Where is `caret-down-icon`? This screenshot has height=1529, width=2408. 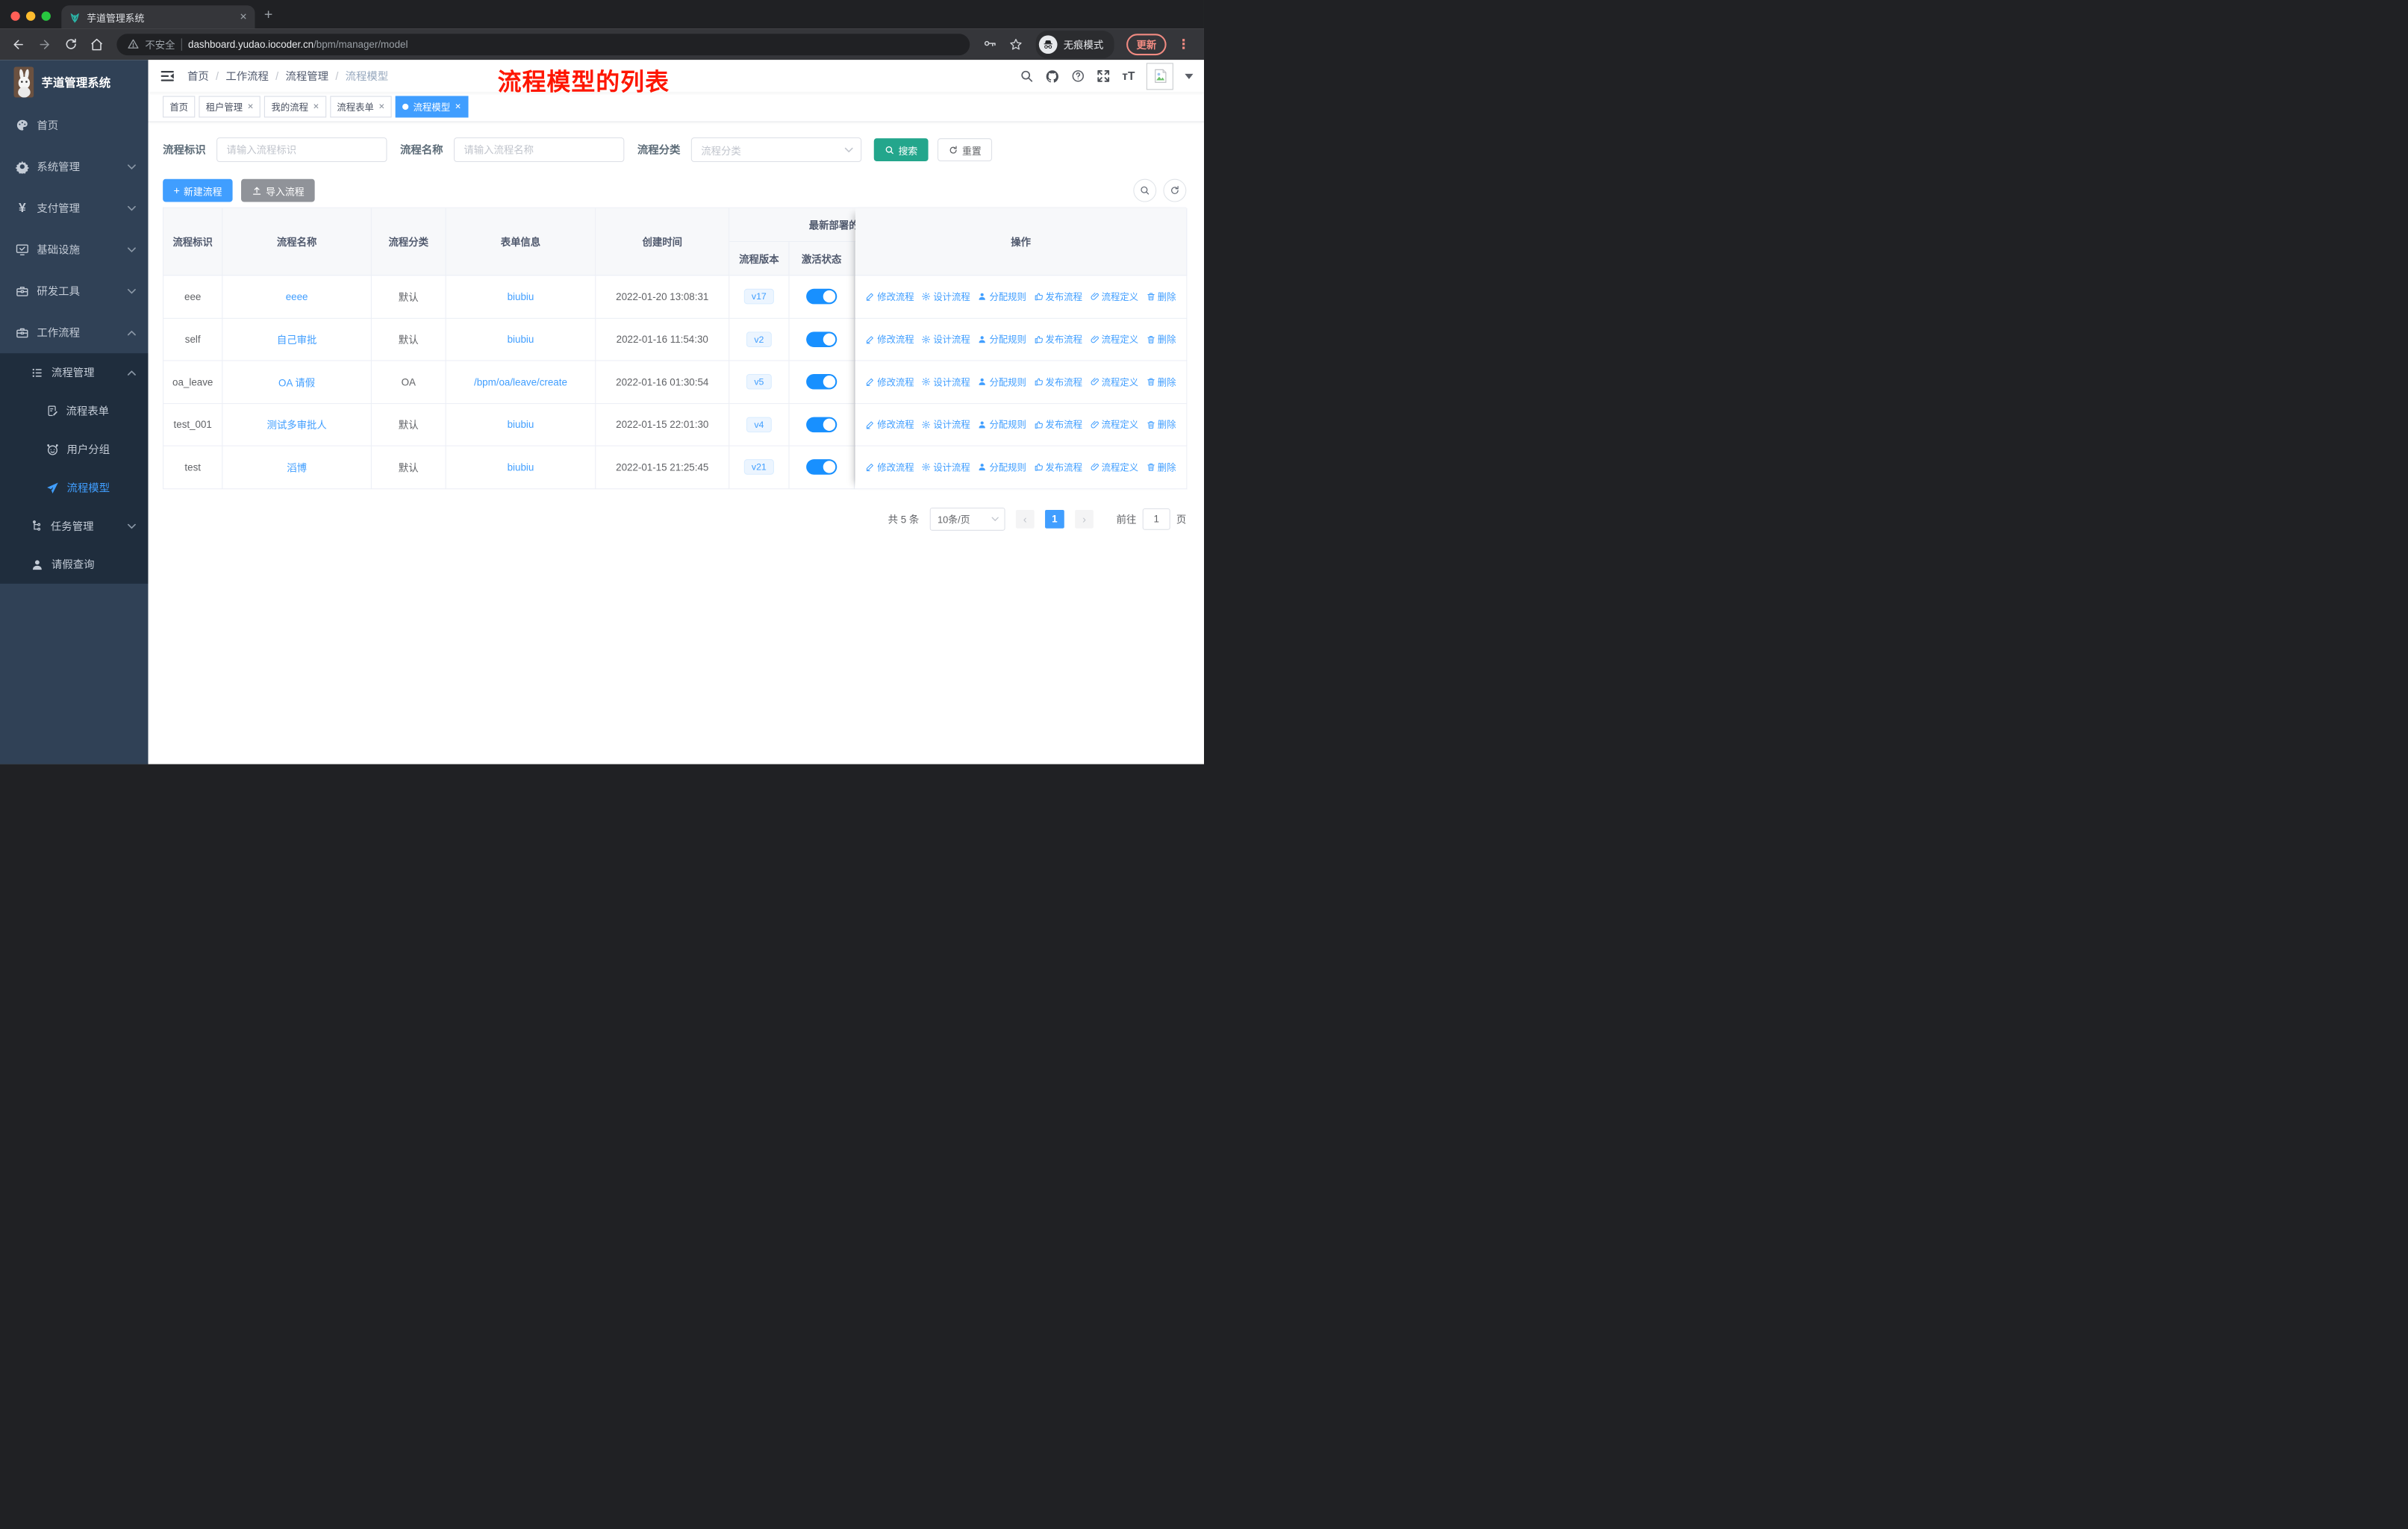 caret-down-icon is located at coordinates (1189, 76).